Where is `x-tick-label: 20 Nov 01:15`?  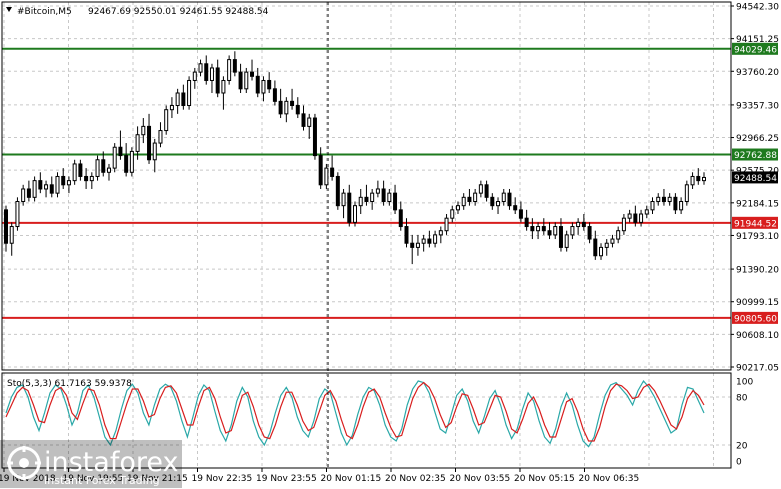 x-tick-label: 20 Nov 01:15 is located at coordinates (351, 479).